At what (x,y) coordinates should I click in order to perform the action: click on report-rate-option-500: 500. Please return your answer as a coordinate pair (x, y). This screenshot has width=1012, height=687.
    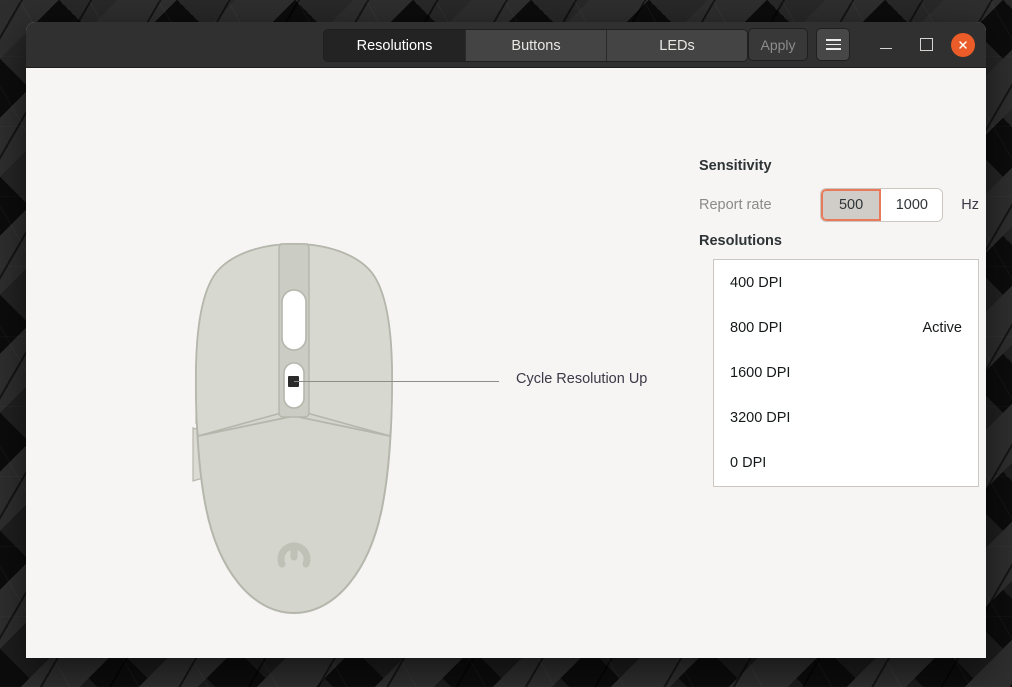
    Looking at the image, I should click on (851, 205).